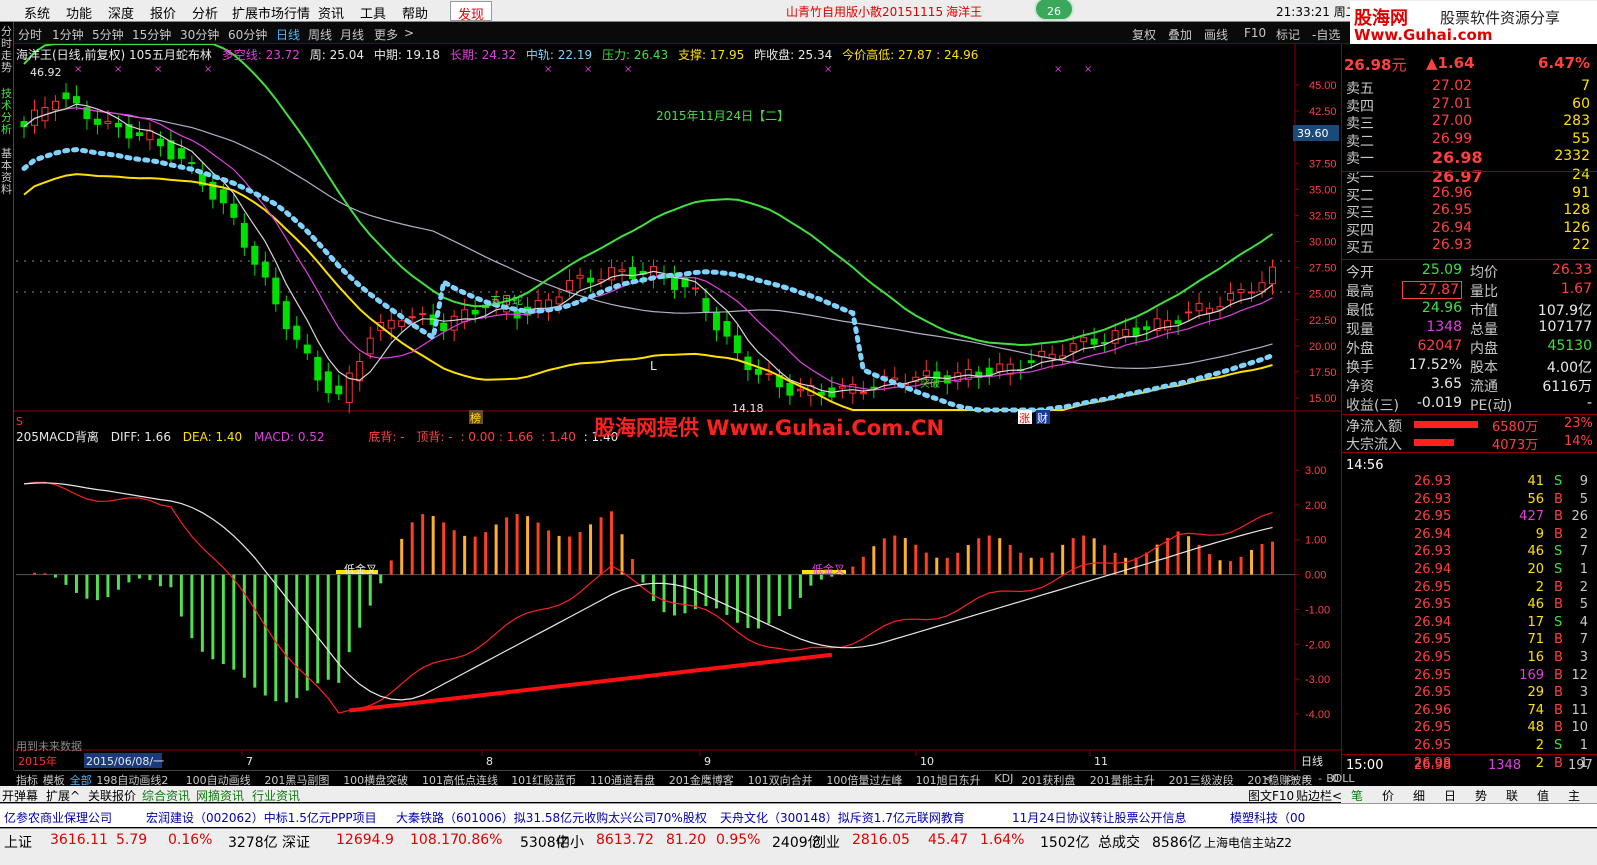 The image size is (1597, 865). I want to click on right-tab: 价, so click(1388, 795).